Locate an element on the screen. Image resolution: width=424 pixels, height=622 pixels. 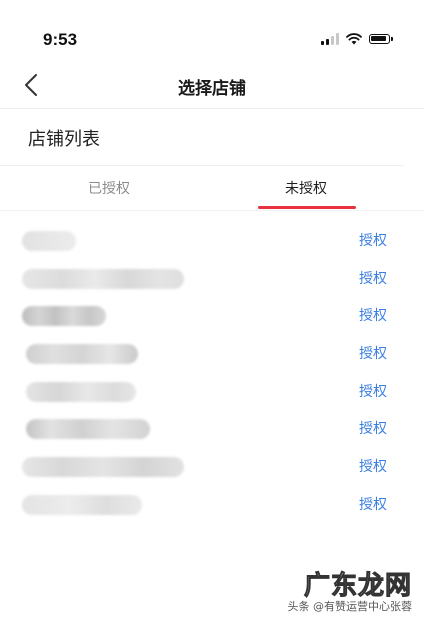
store-list-header: 店铺列表 is located at coordinates (202, 137).